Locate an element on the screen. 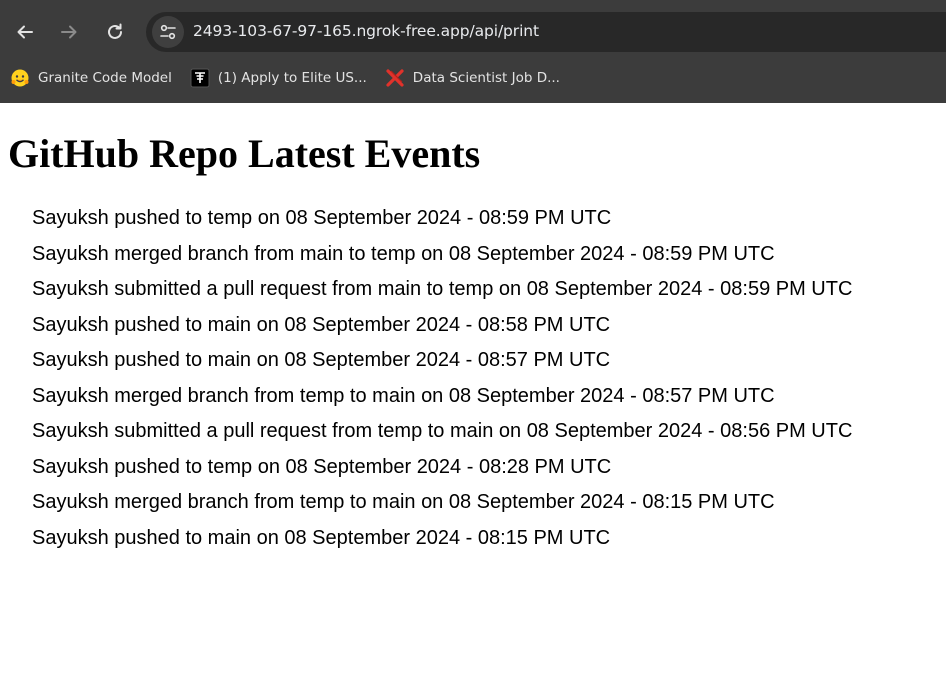 The height and width of the screenshot is (690, 946). arrow-right-icon is located at coordinates (69, 32).